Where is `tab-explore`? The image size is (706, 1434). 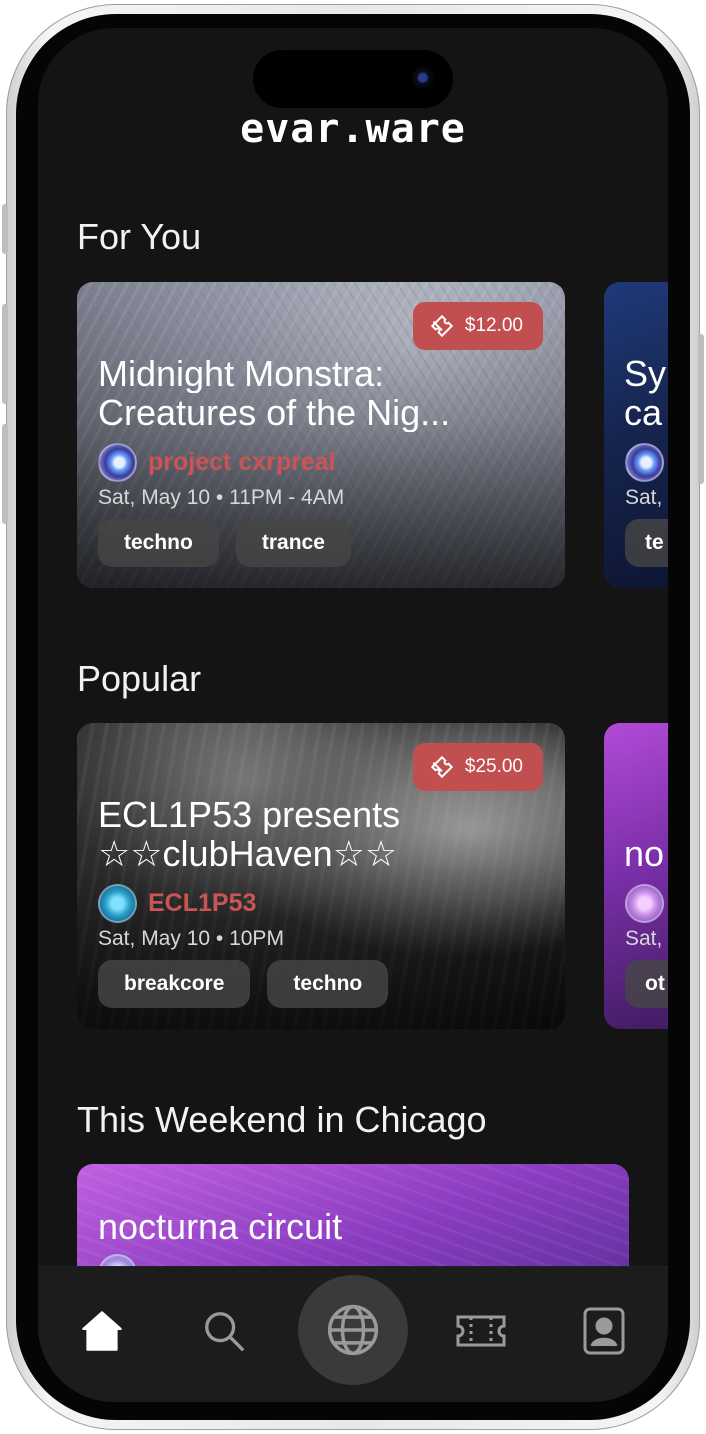
tab-explore is located at coordinates (353, 1330).